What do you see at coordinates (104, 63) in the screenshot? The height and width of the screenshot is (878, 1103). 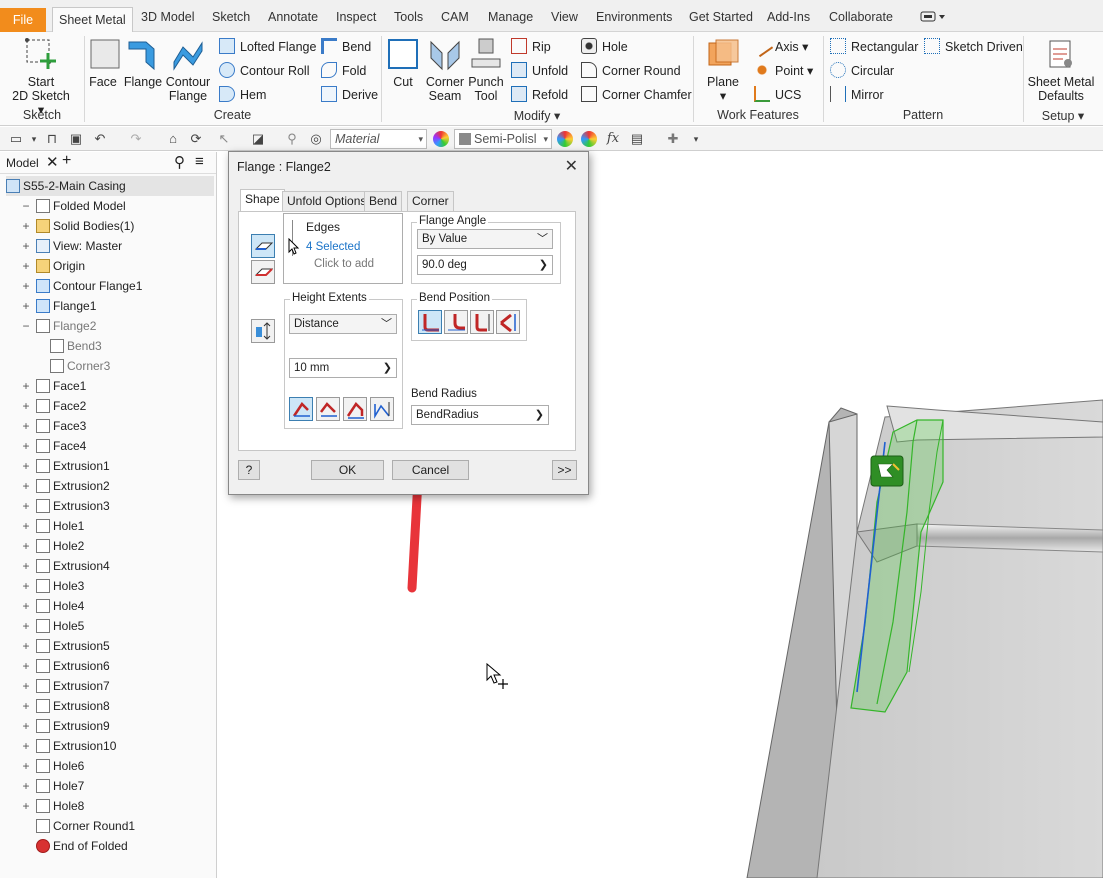 I see `face-button: Face` at bounding box center [104, 63].